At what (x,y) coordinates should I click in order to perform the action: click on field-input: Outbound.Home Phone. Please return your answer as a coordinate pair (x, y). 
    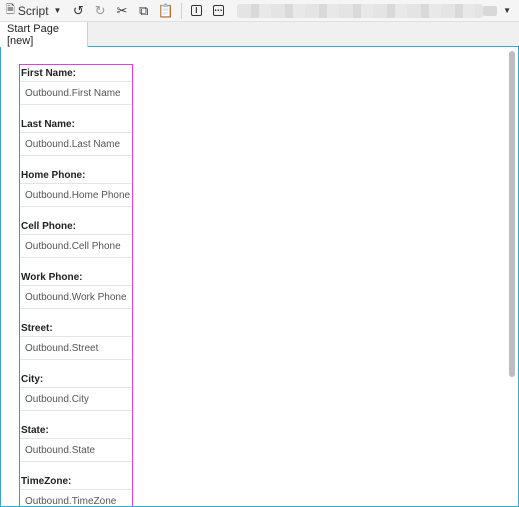
    Looking at the image, I should click on (76, 195).